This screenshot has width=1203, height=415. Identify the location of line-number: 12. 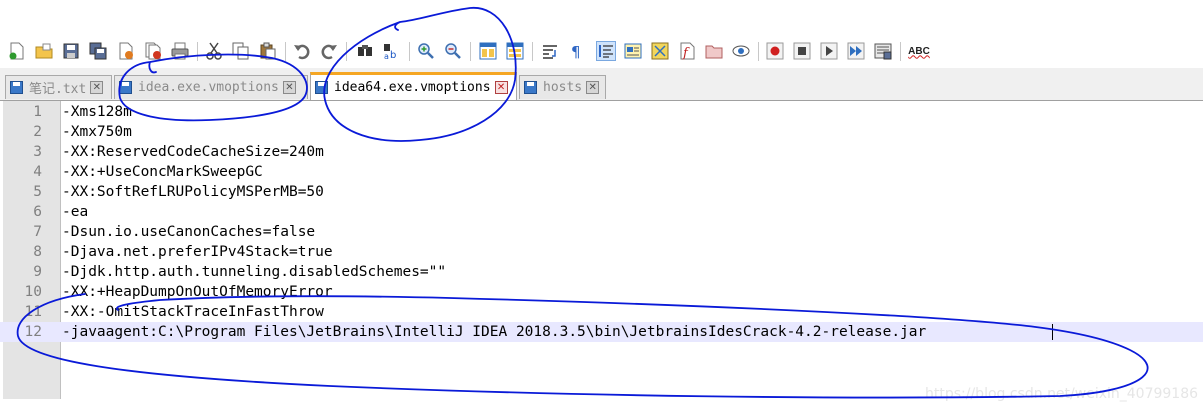
(33, 332).